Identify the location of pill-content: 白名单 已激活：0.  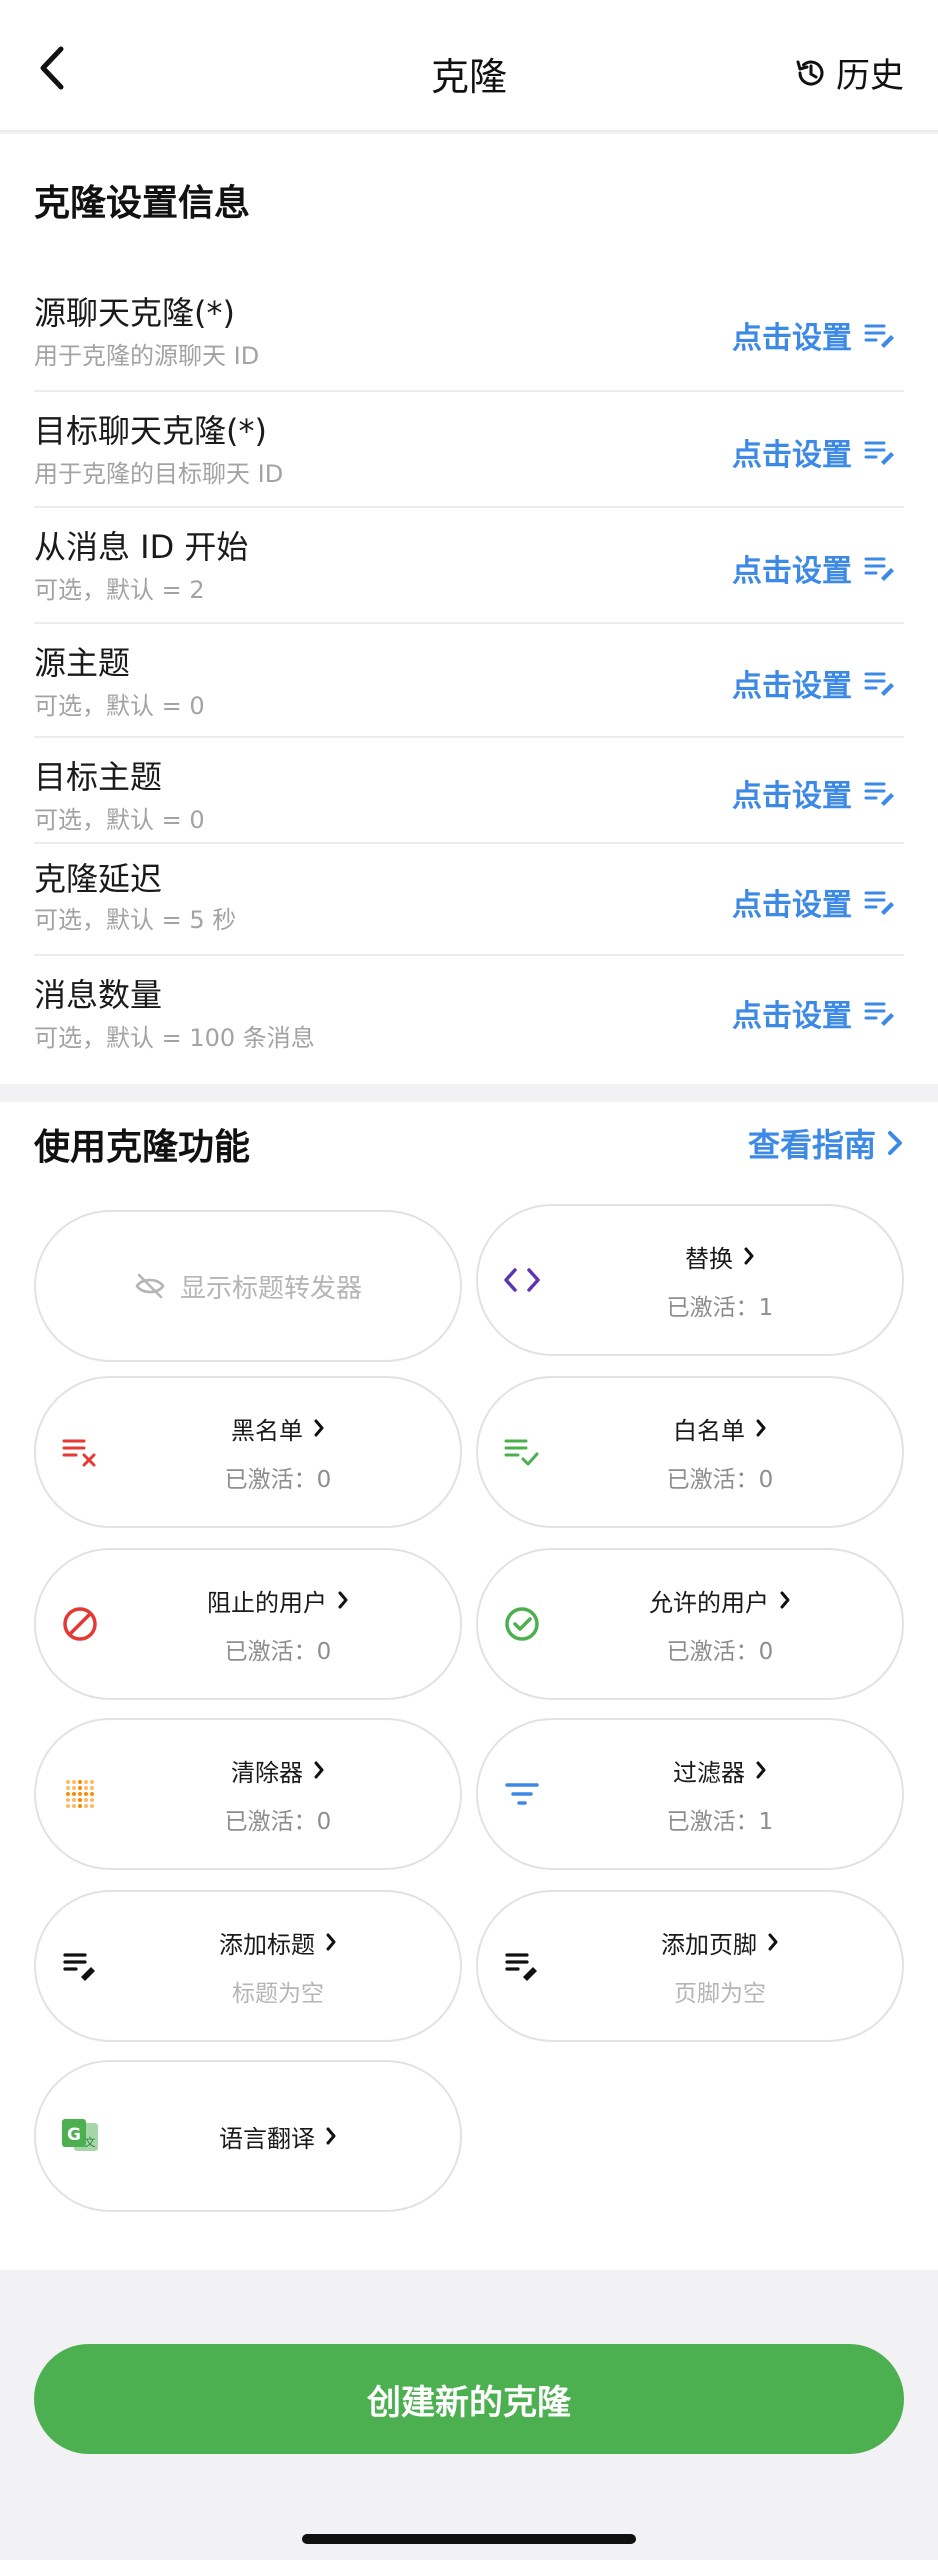
(720, 1452).